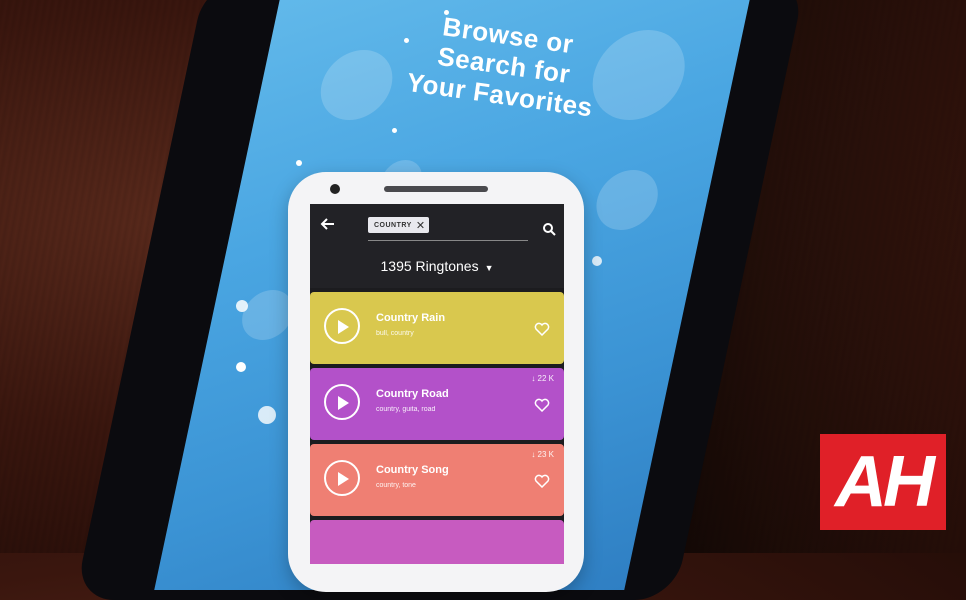 The height and width of the screenshot is (600, 966). What do you see at coordinates (542, 454) in the screenshot?
I see `download-count: ↓ 23 K` at bounding box center [542, 454].